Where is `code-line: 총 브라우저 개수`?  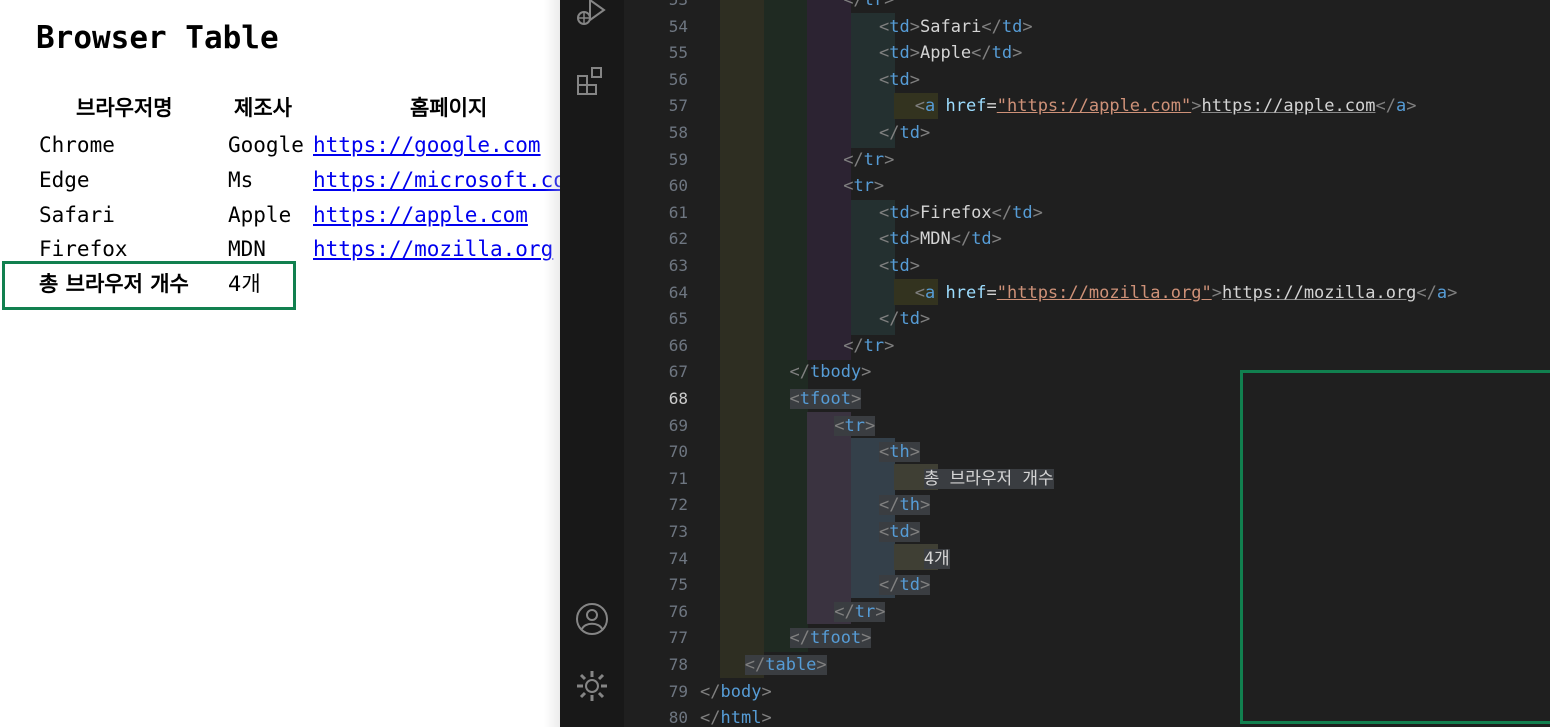 code-line: 총 브라우저 개수 is located at coordinates (988, 479).